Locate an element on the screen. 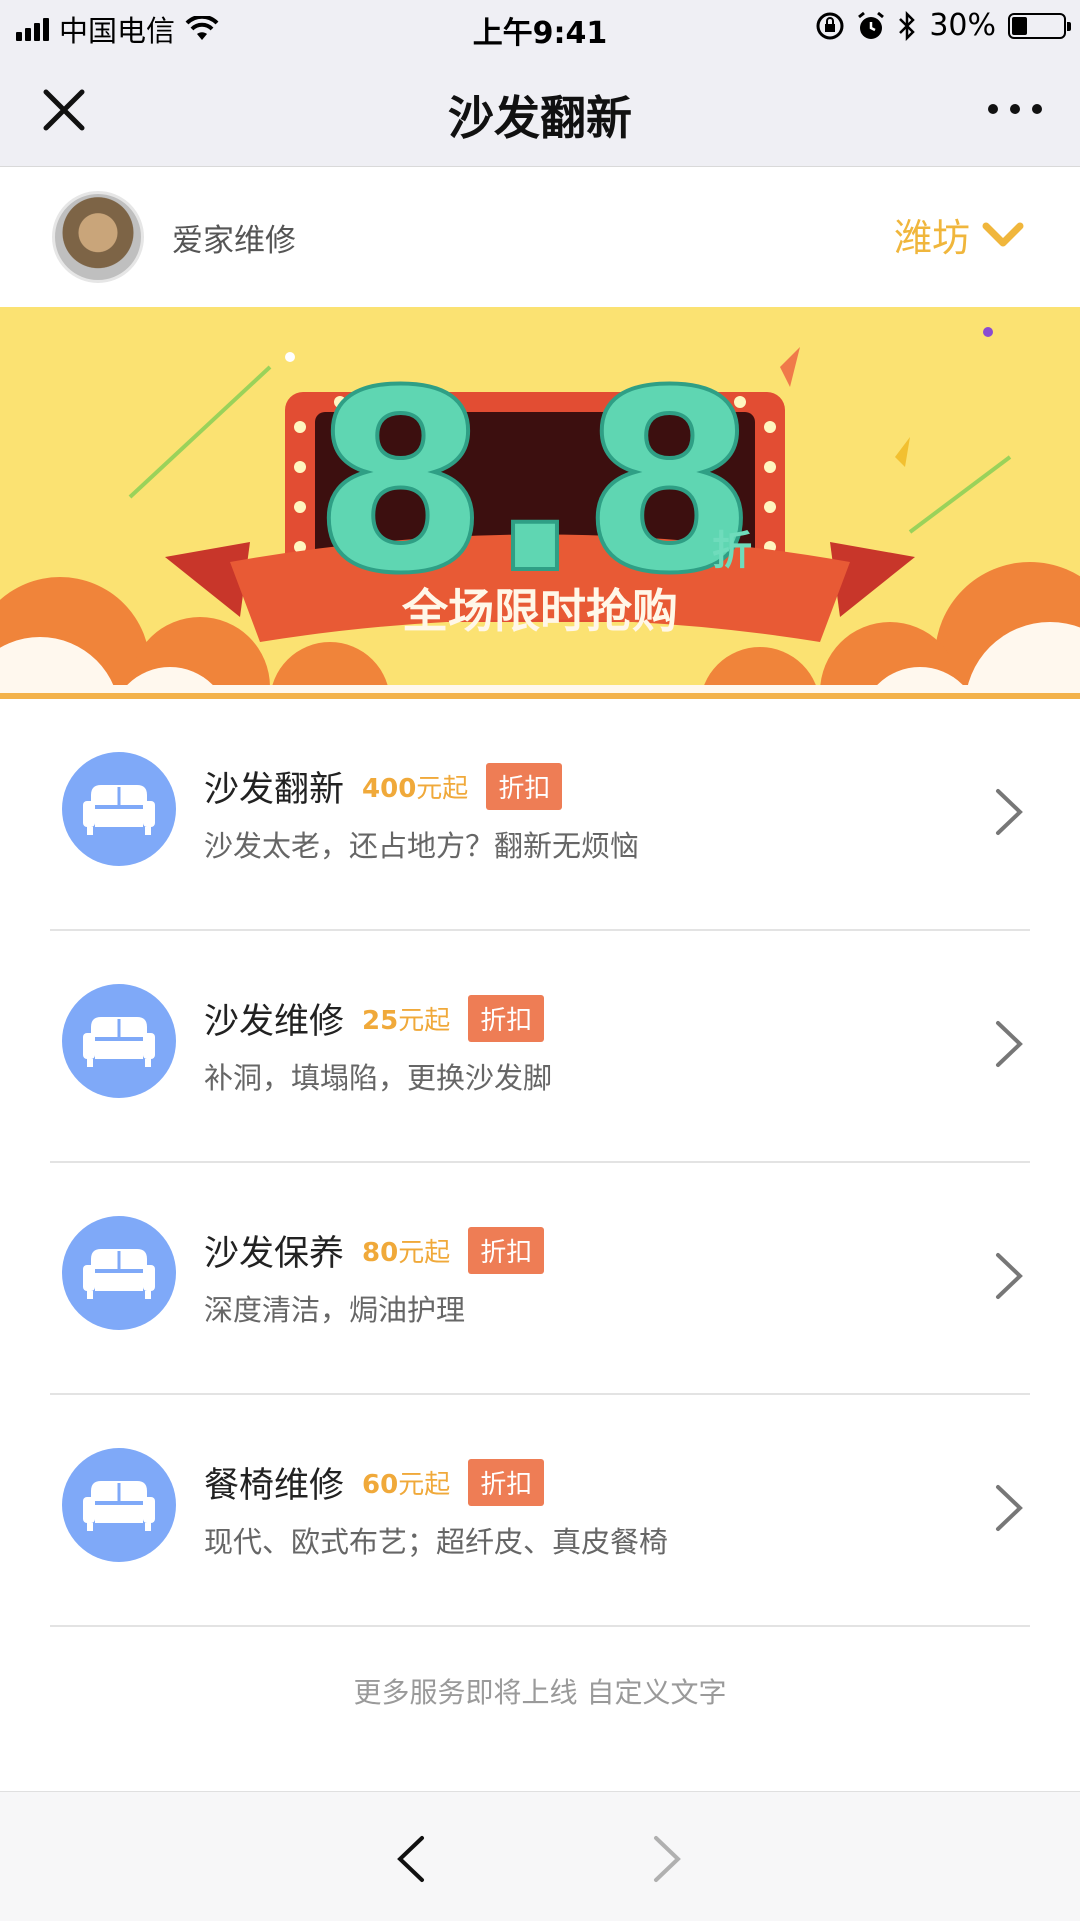  service-name: 餐椅维修 is located at coordinates (274, 1486).